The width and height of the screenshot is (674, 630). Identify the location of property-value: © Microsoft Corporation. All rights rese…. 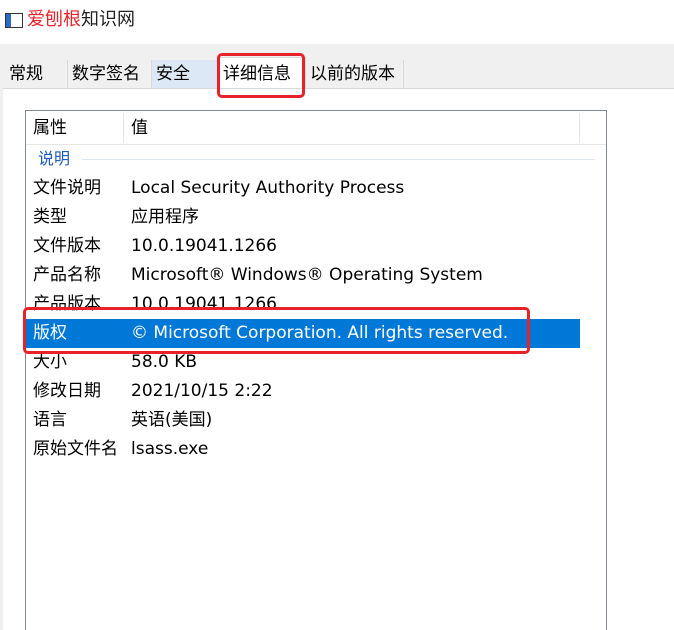
(320, 333).